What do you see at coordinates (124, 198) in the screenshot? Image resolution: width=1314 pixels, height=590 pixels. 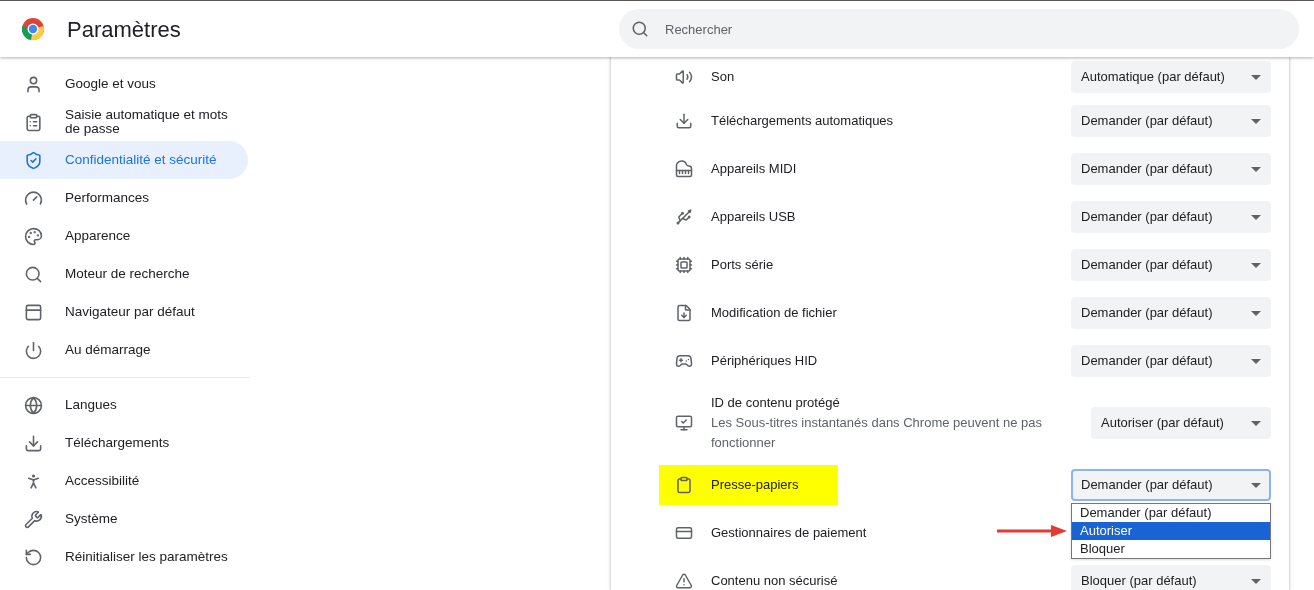 I see `sidebar-item: Performances` at bounding box center [124, 198].